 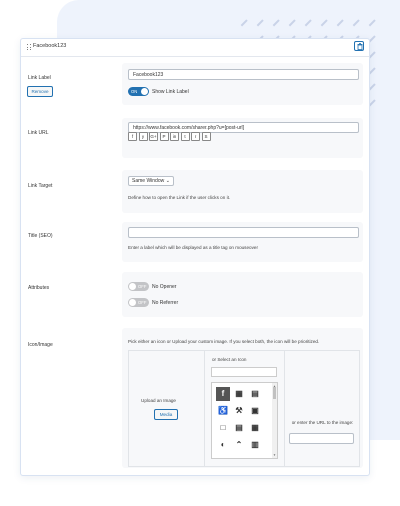 What do you see at coordinates (50, 46) in the screenshot?
I see `panel-title: Facebook123` at bounding box center [50, 46].